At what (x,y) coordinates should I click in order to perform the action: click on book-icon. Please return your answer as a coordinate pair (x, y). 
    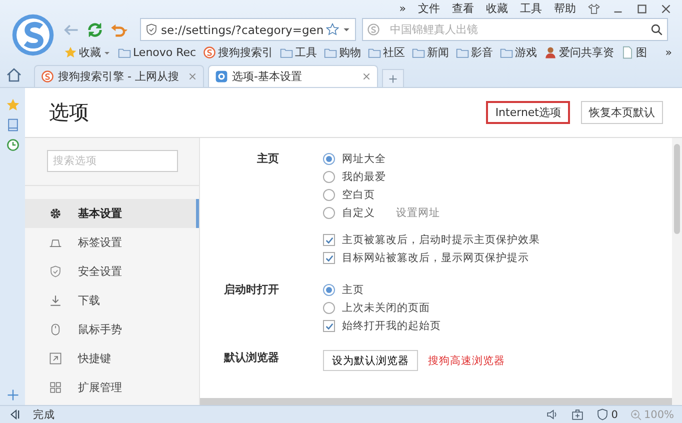
    Looking at the image, I should click on (13, 125).